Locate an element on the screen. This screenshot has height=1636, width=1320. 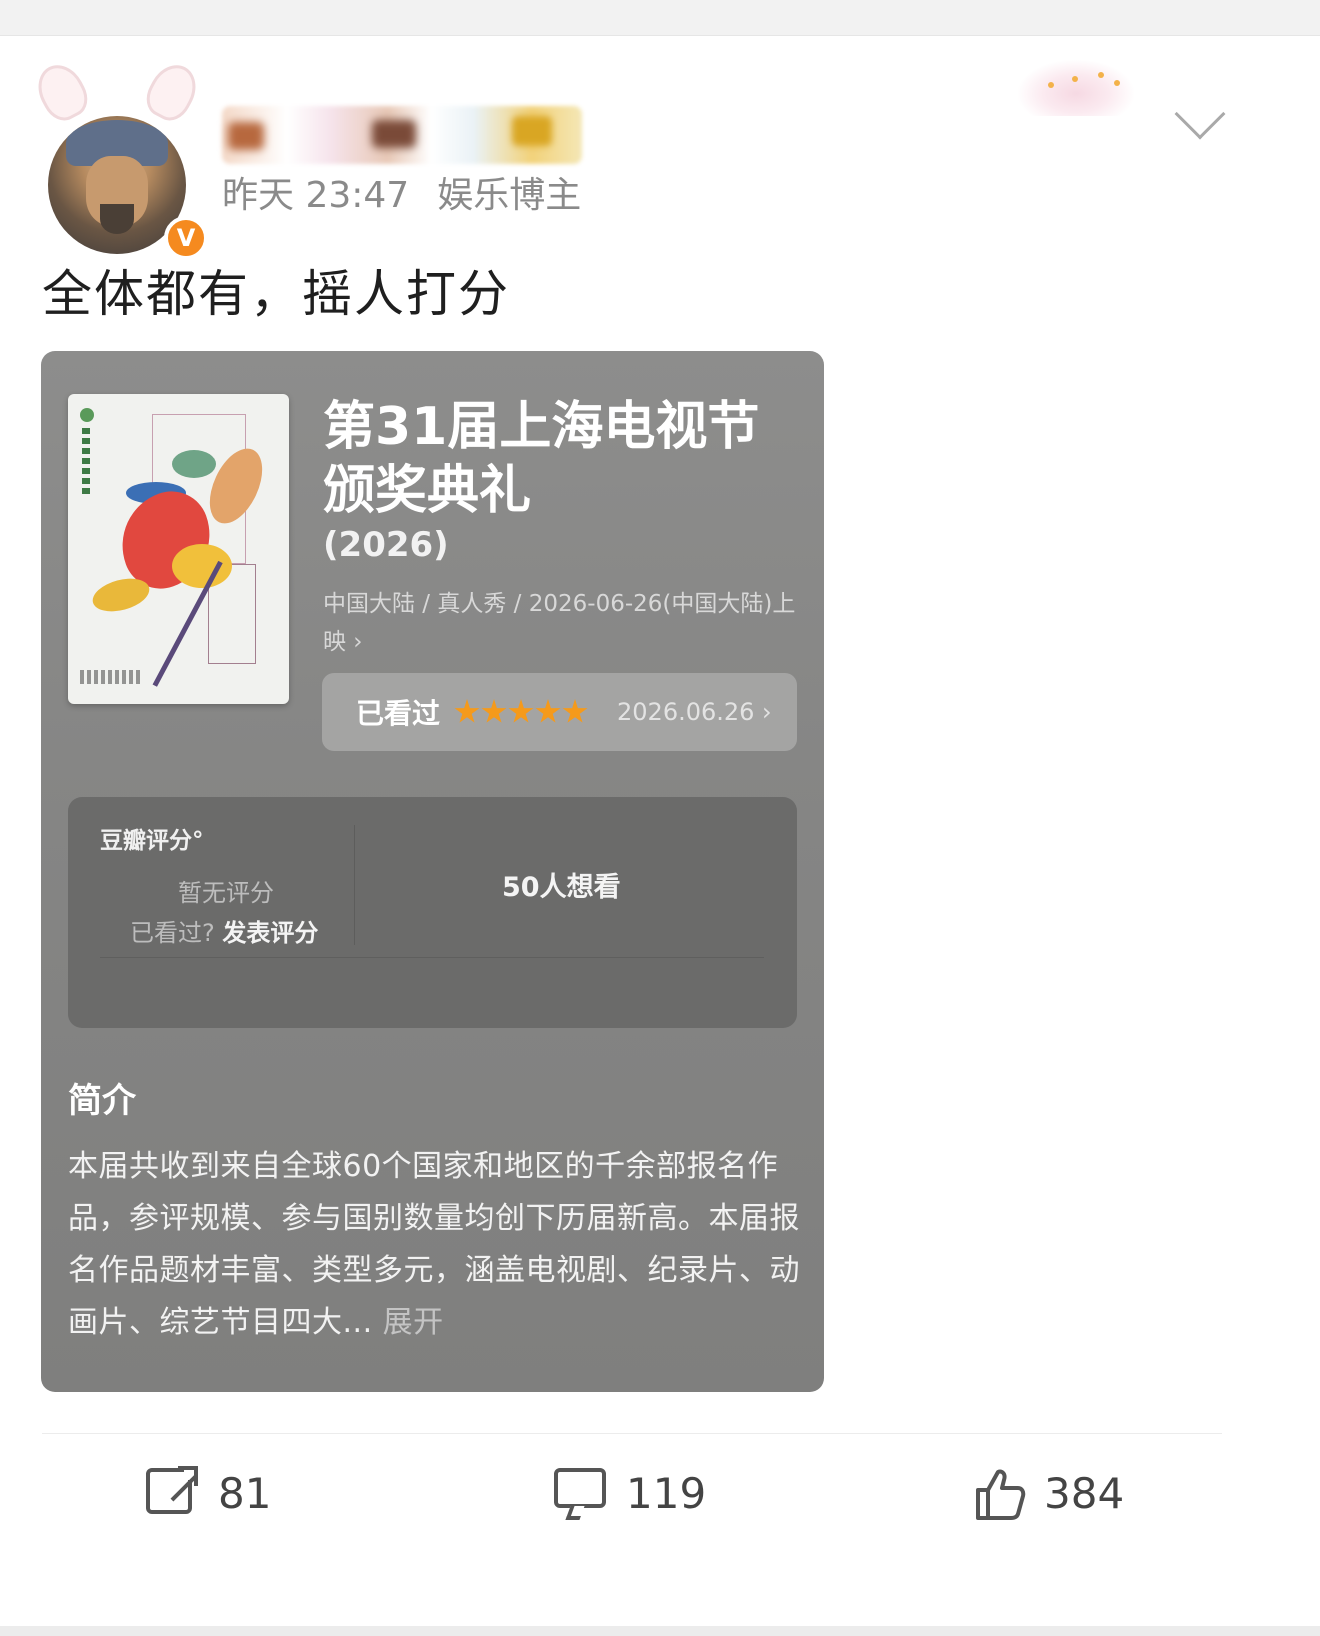
like-button: 384 is located at coordinates (1048, 1494).